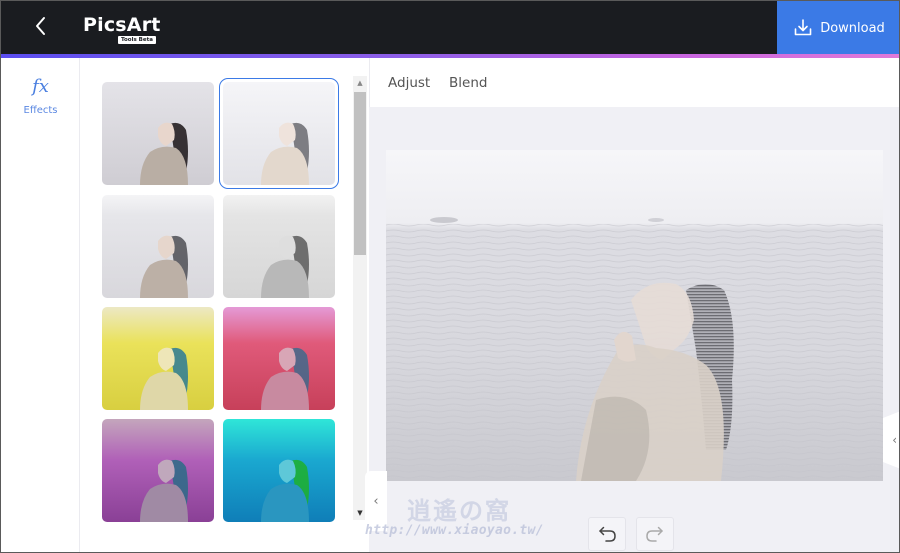 This screenshot has height=553, width=900. I want to click on effect-thumbnail-double-exposure-purple, so click(158, 470).